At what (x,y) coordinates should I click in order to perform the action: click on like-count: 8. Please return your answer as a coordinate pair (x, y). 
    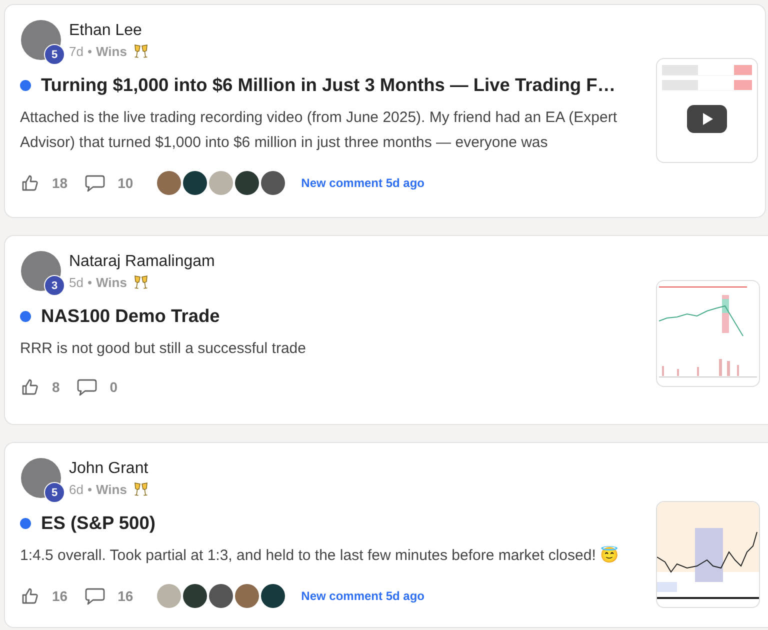
    Looking at the image, I should click on (56, 387).